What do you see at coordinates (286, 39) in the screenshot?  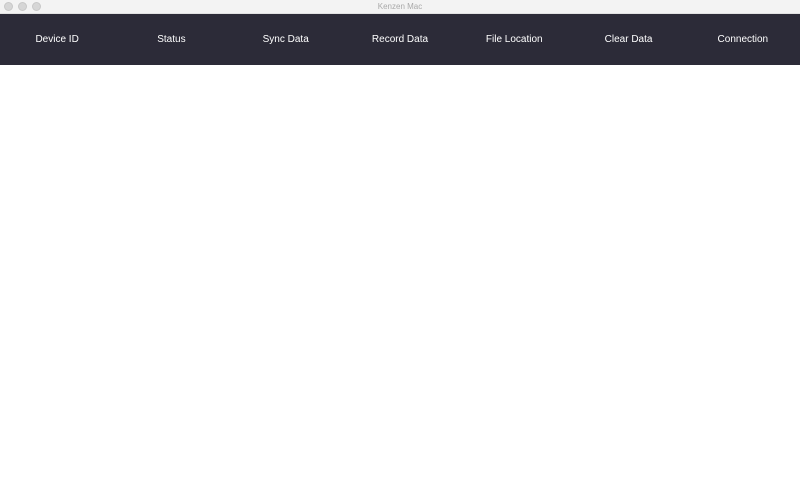 I see `column-header-sync-data: Sync Data` at bounding box center [286, 39].